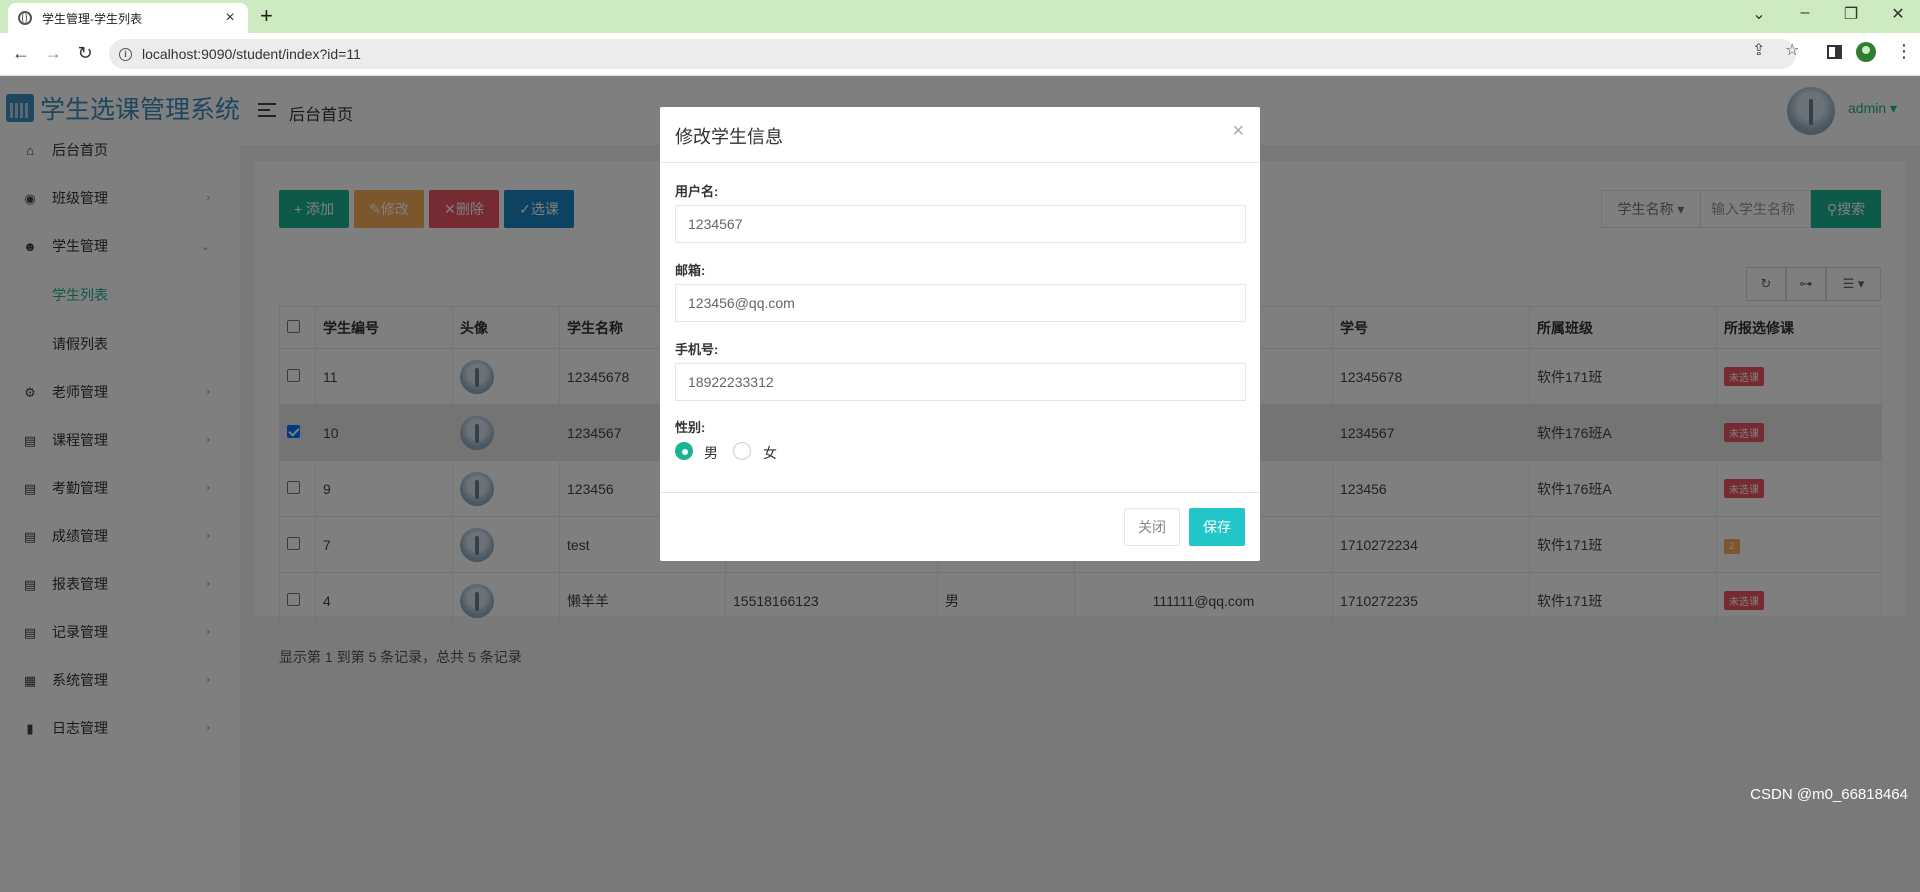 The width and height of the screenshot is (1920, 892). I want to click on back-arrow-icon: ←, so click(21, 53).